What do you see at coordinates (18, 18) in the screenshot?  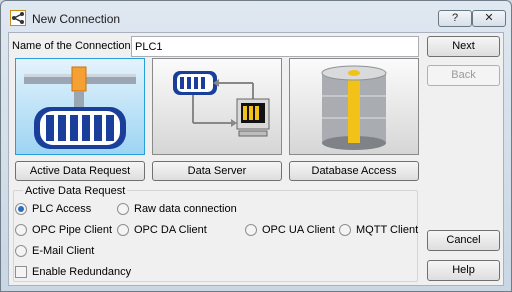 I see `app-share-icon` at bounding box center [18, 18].